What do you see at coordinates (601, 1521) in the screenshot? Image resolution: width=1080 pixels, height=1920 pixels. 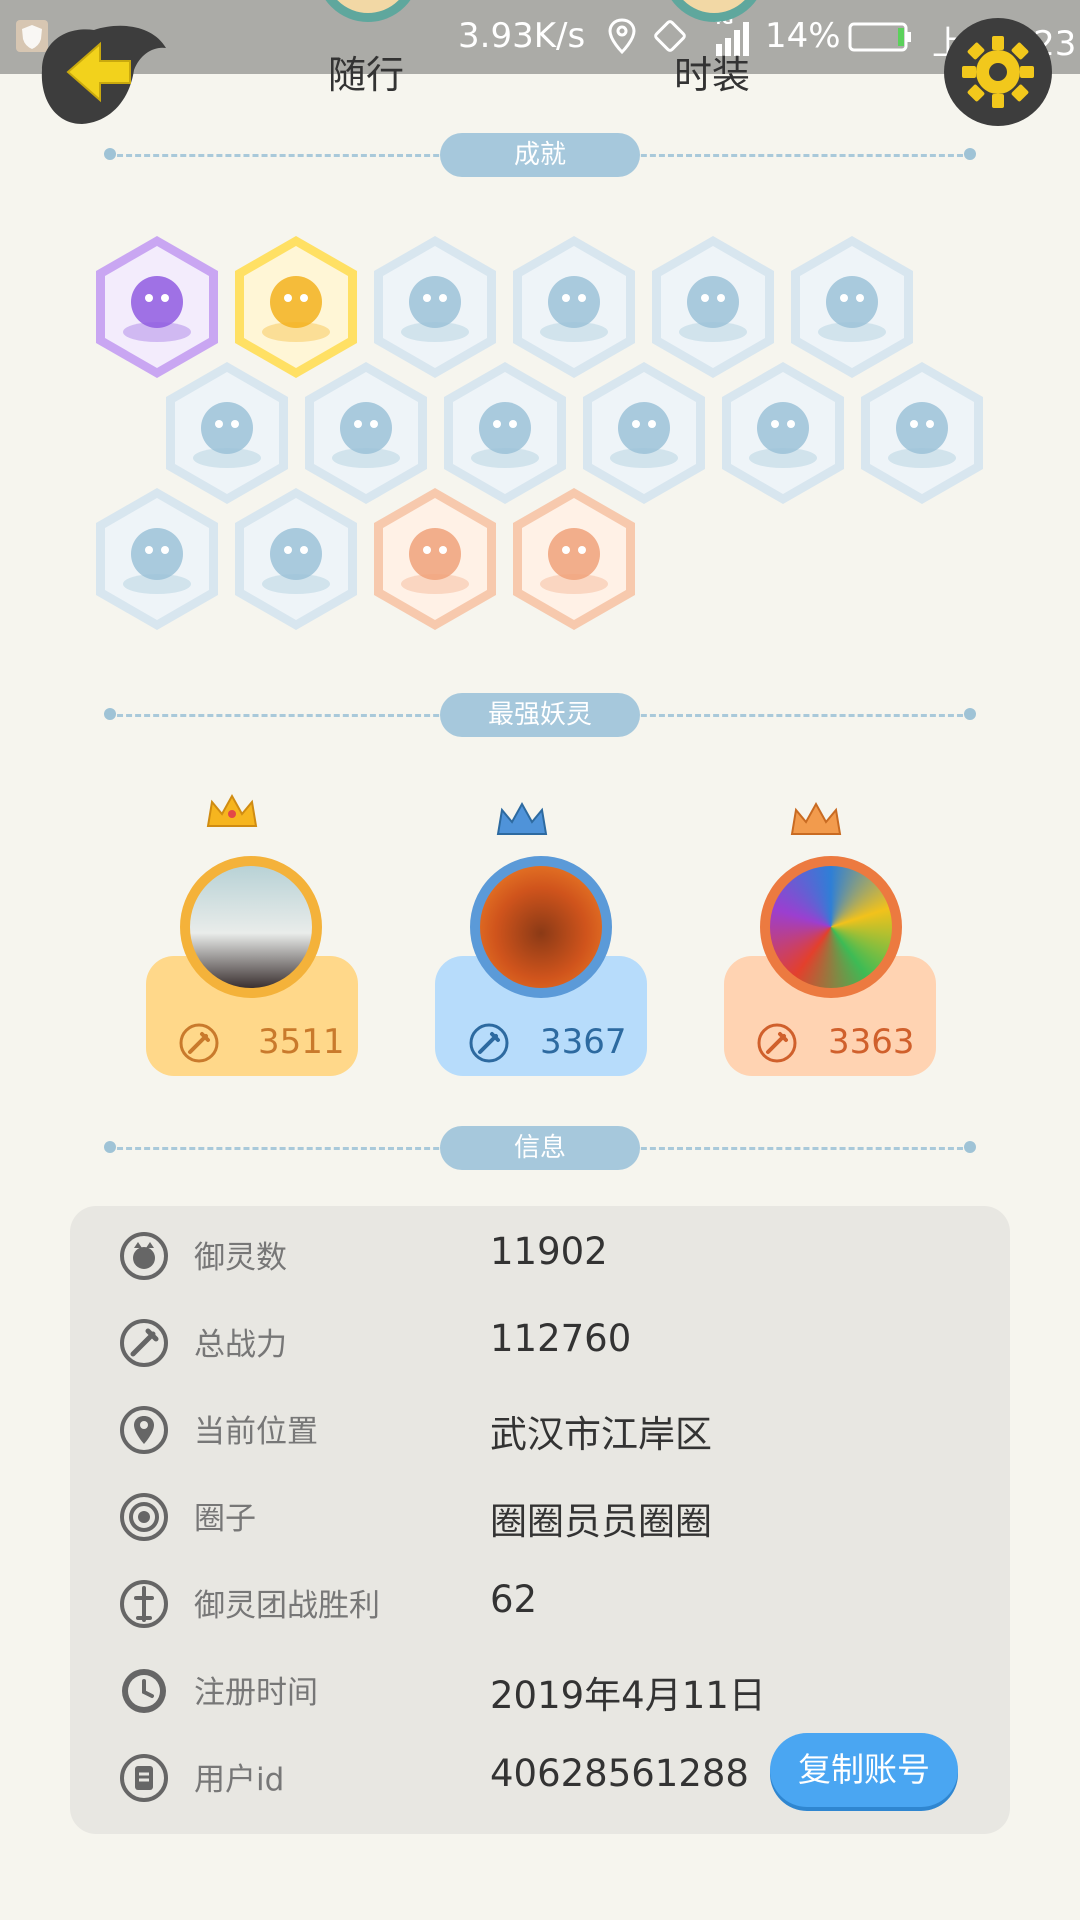 I see `info-value: 圈圈员员圈圈` at bounding box center [601, 1521].